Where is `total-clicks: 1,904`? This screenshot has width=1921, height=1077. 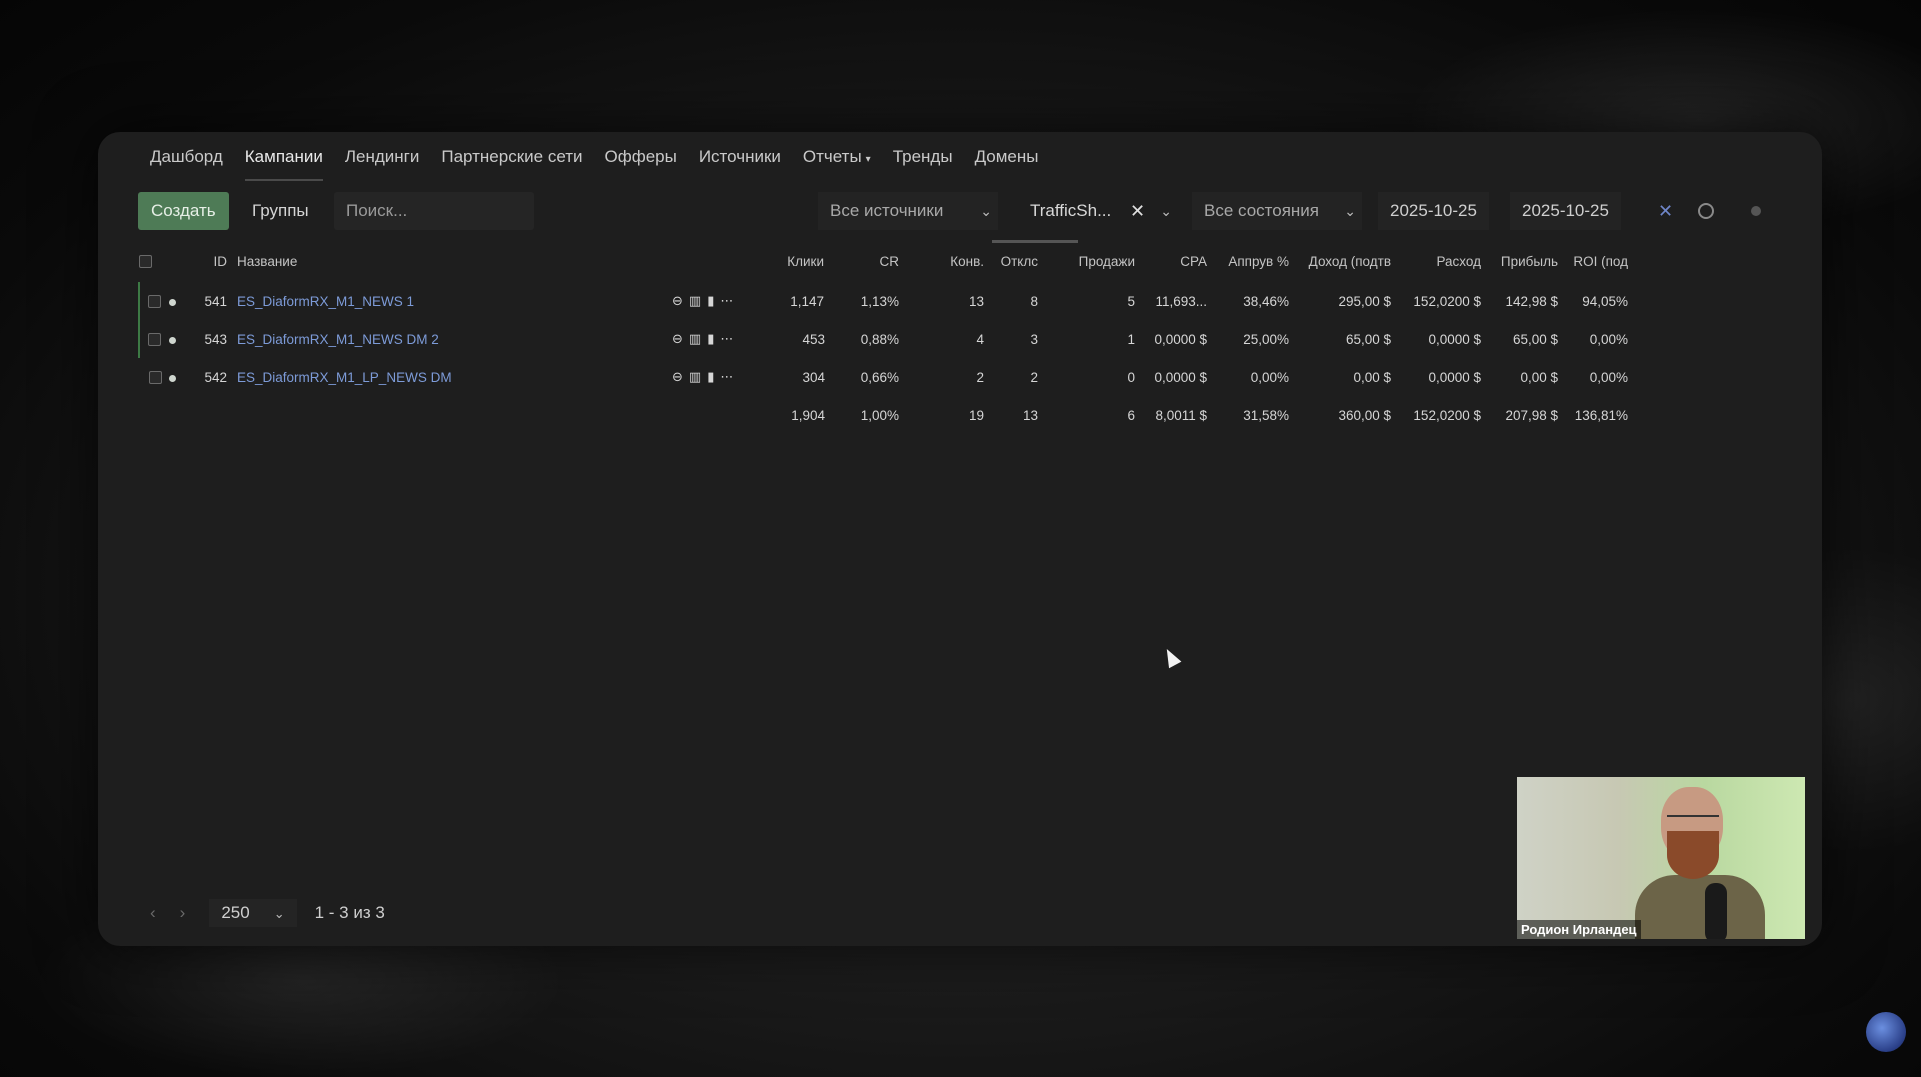
total-clicks: 1,904 is located at coordinates (808, 415).